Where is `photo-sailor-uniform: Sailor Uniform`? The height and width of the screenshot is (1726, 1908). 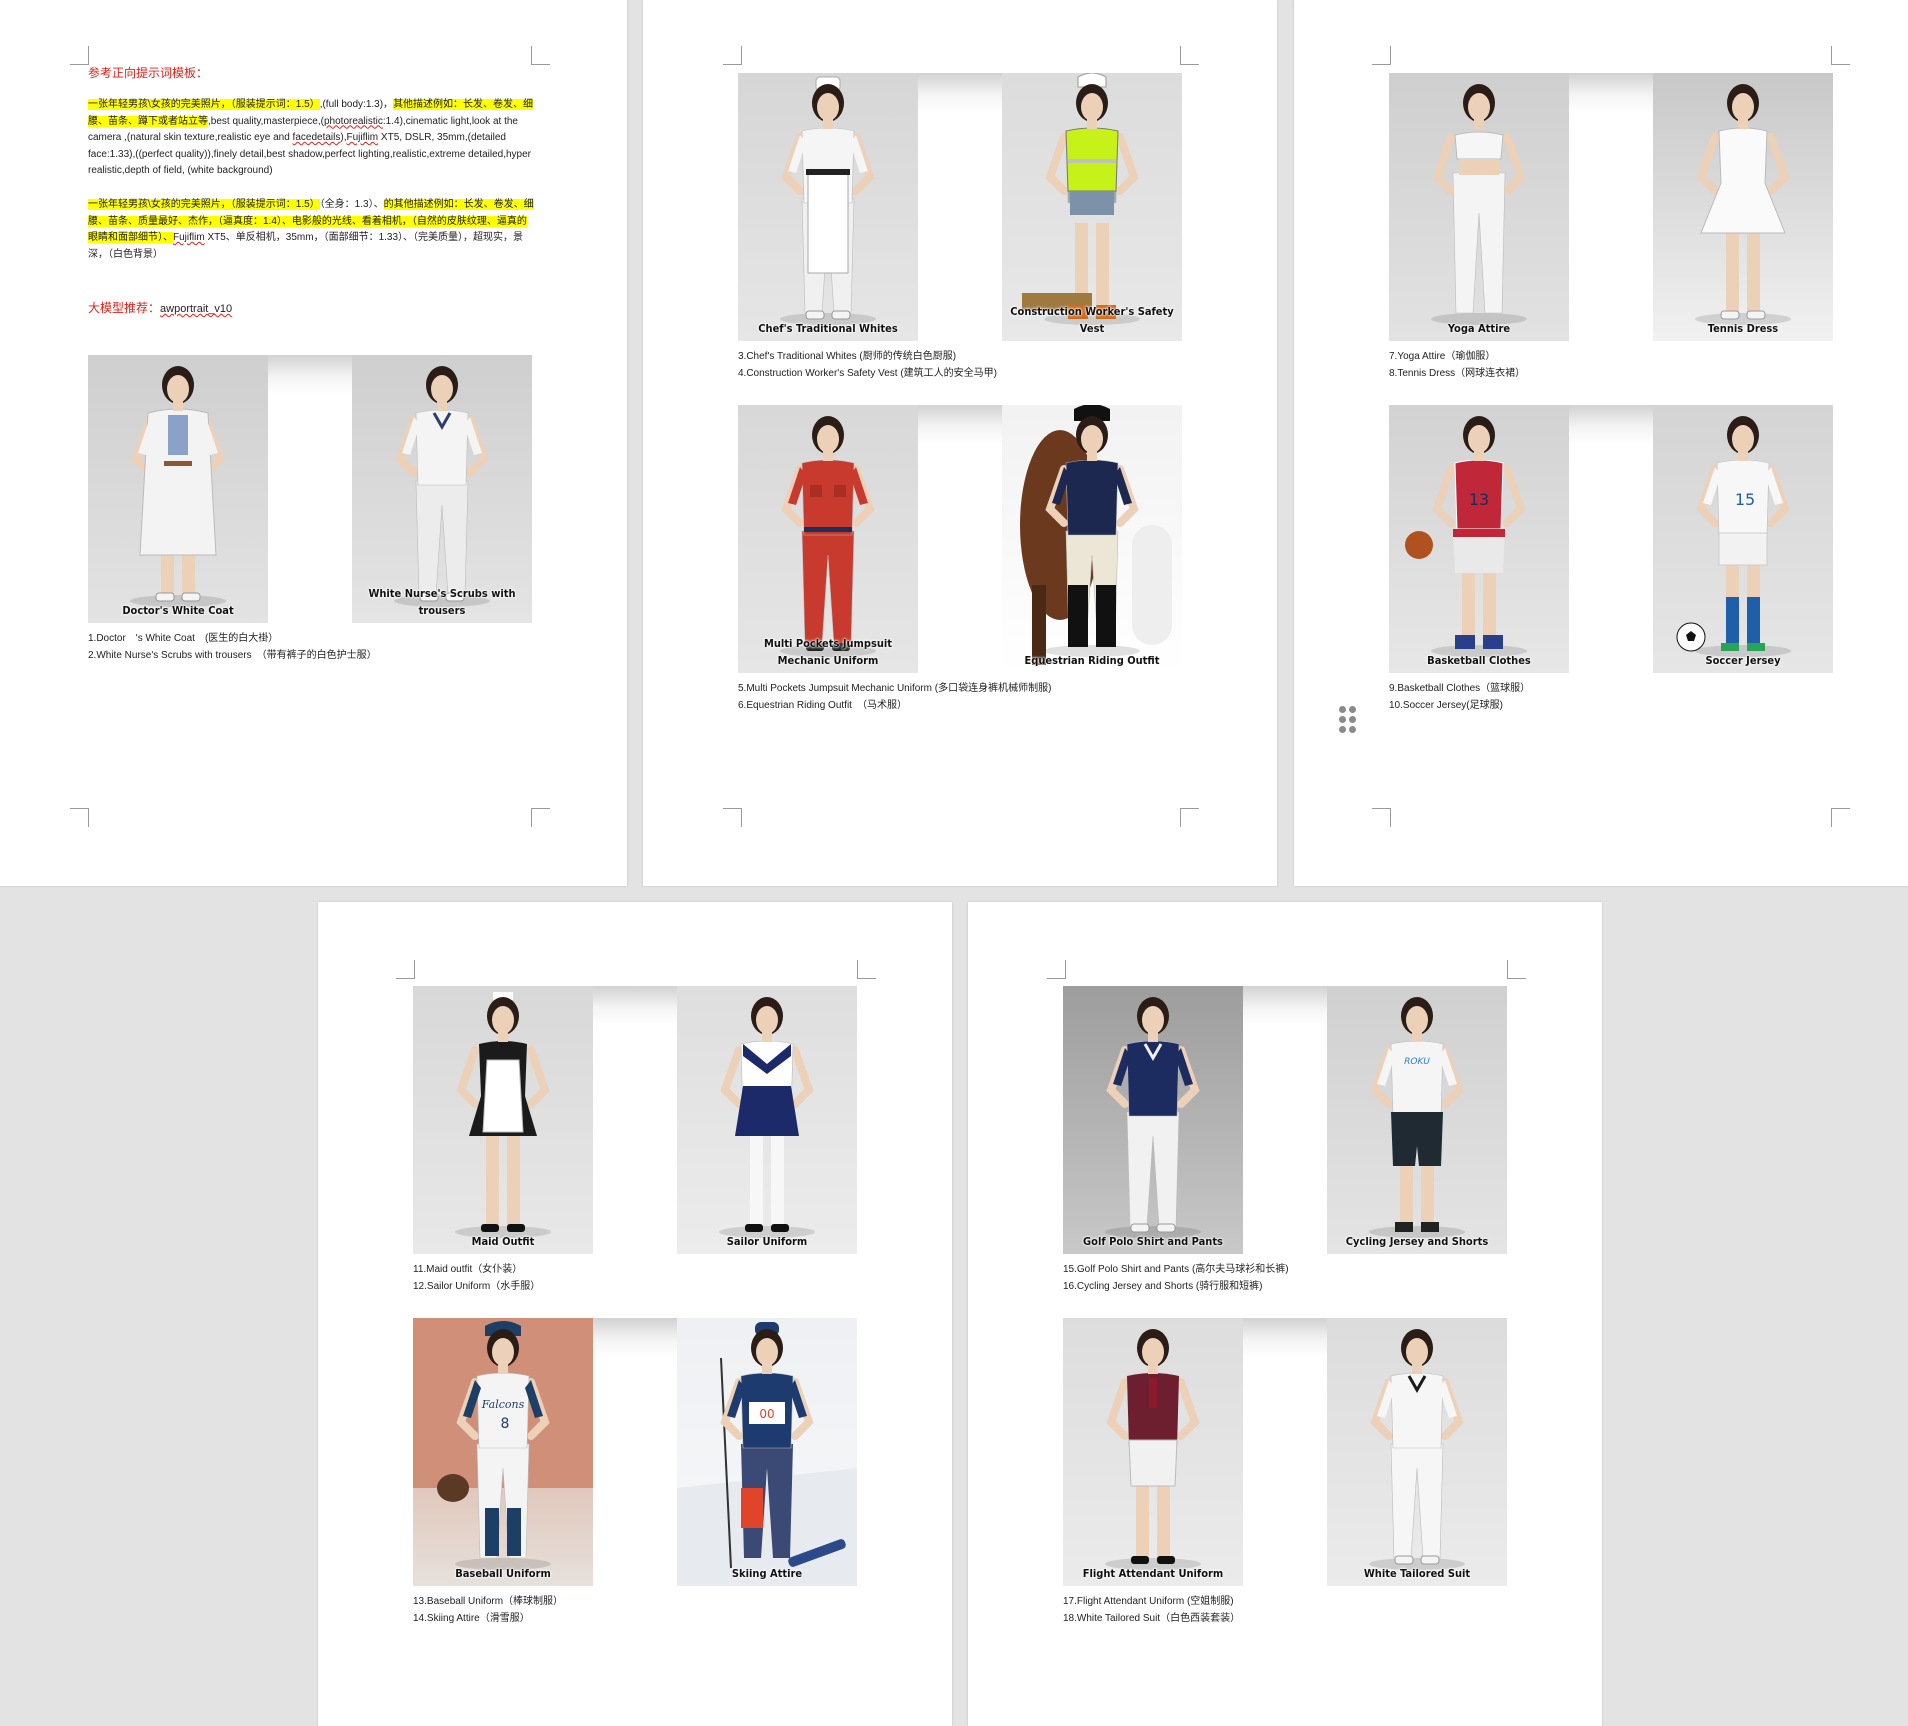
photo-sailor-uniform: Sailor Uniform is located at coordinates (767, 1120).